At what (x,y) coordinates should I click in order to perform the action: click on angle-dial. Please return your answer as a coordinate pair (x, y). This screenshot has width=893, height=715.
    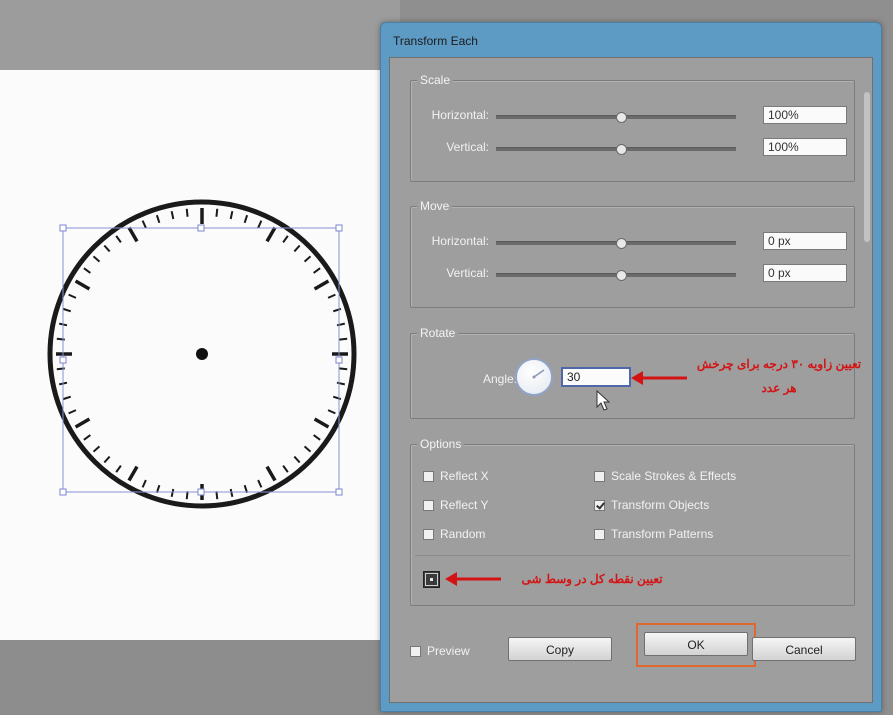
    Looking at the image, I should click on (534, 377).